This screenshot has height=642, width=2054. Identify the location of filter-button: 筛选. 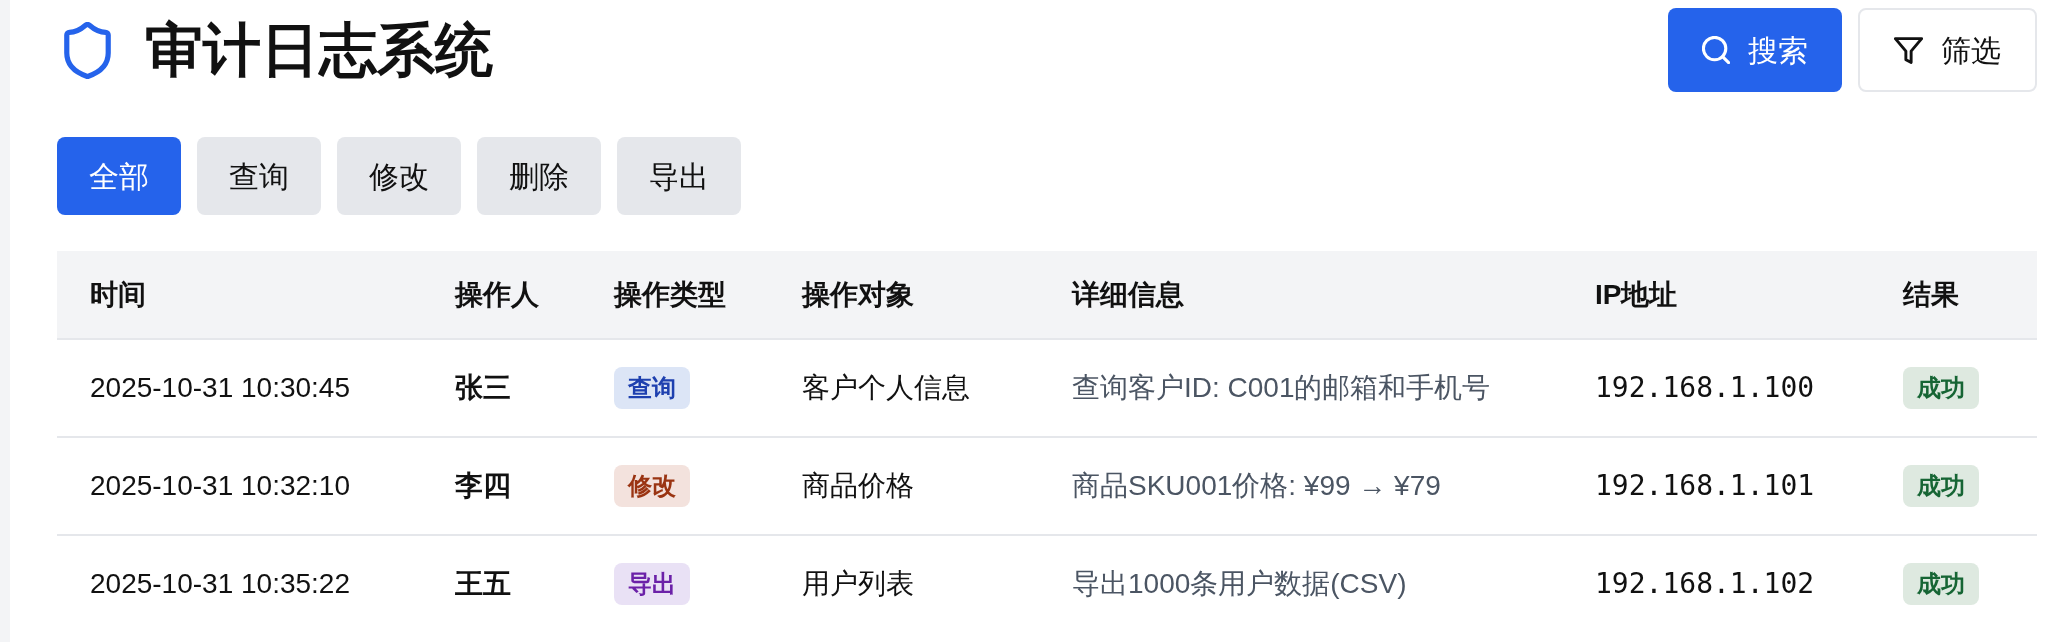
(1947, 50).